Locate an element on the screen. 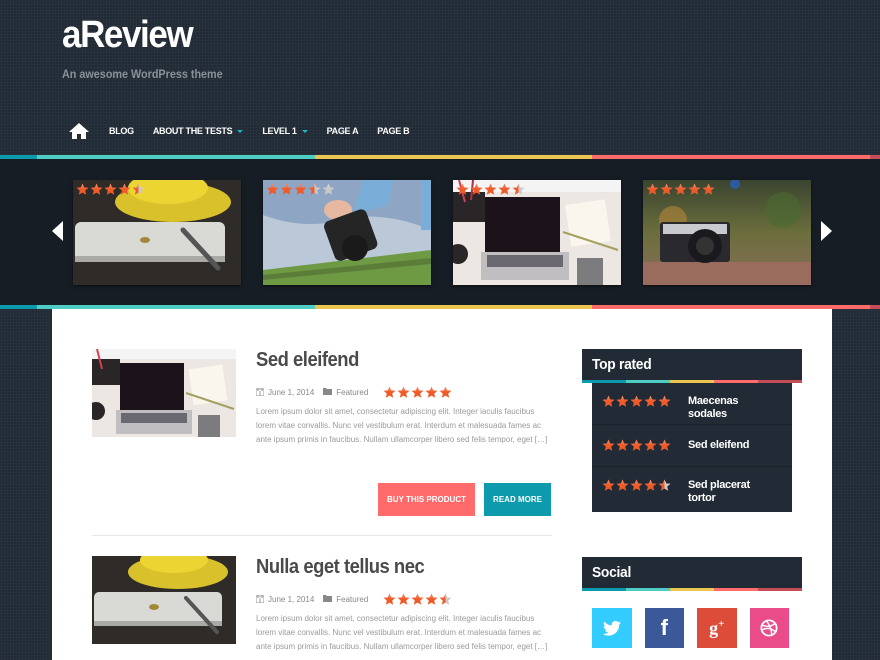 This screenshot has width=880, height=660. top-rated-item: Sed eleifend is located at coordinates (692, 446).